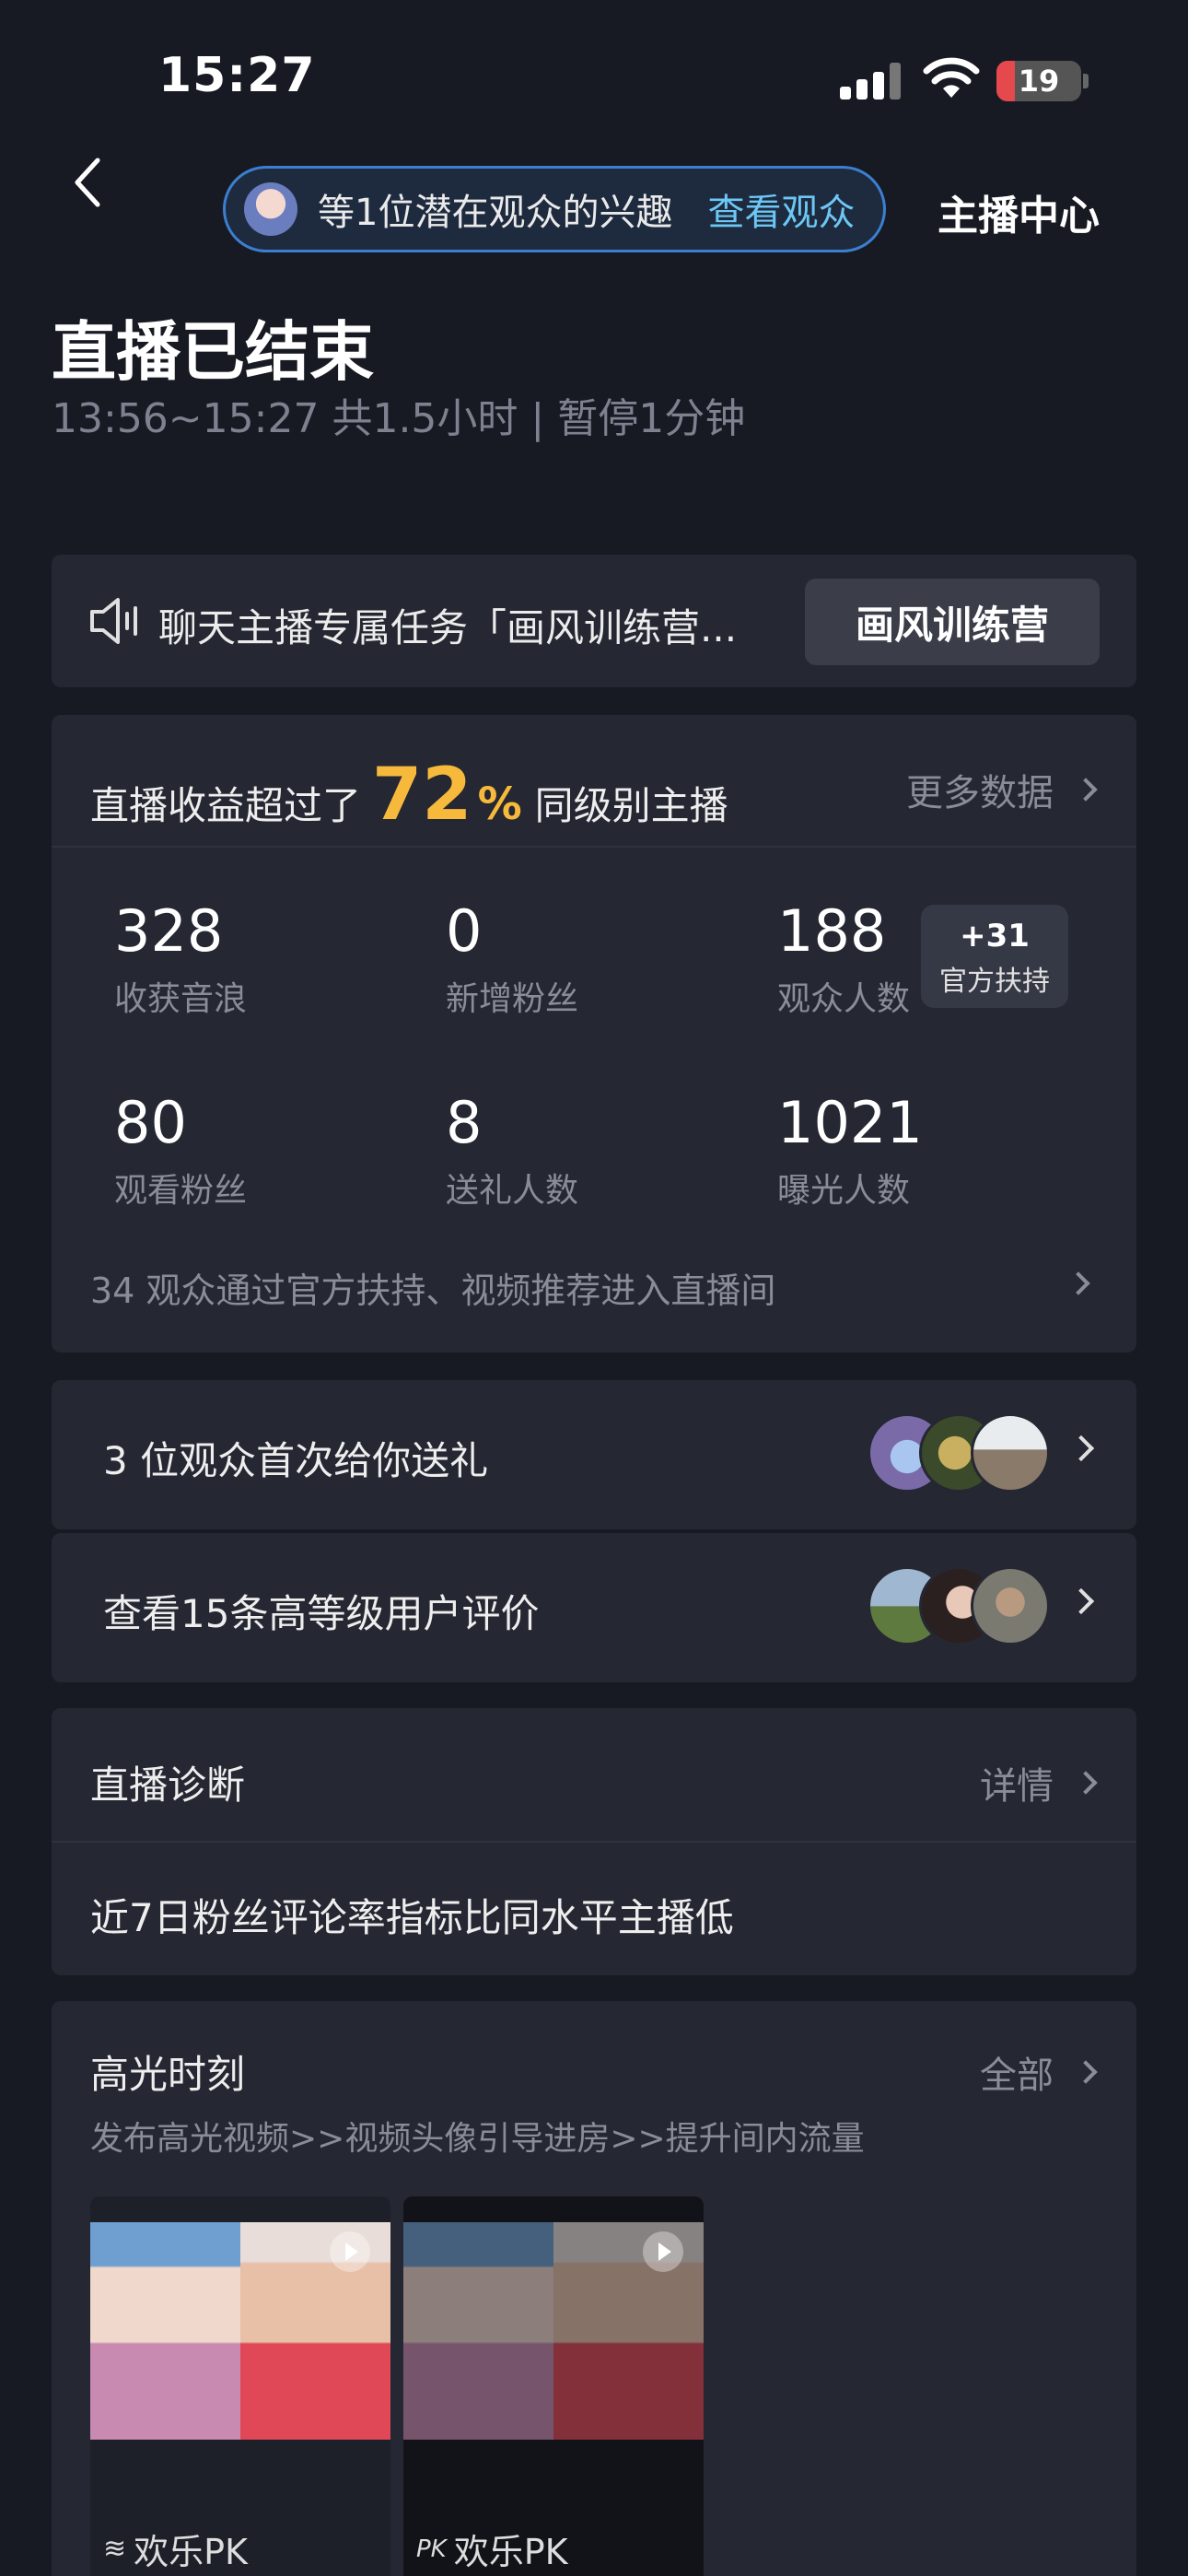 The width and height of the screenshot is (1188, 2576). I want to click on task-card: 聊天主播专属任务「画风训练营... 画风训练营, so click(594, 621).